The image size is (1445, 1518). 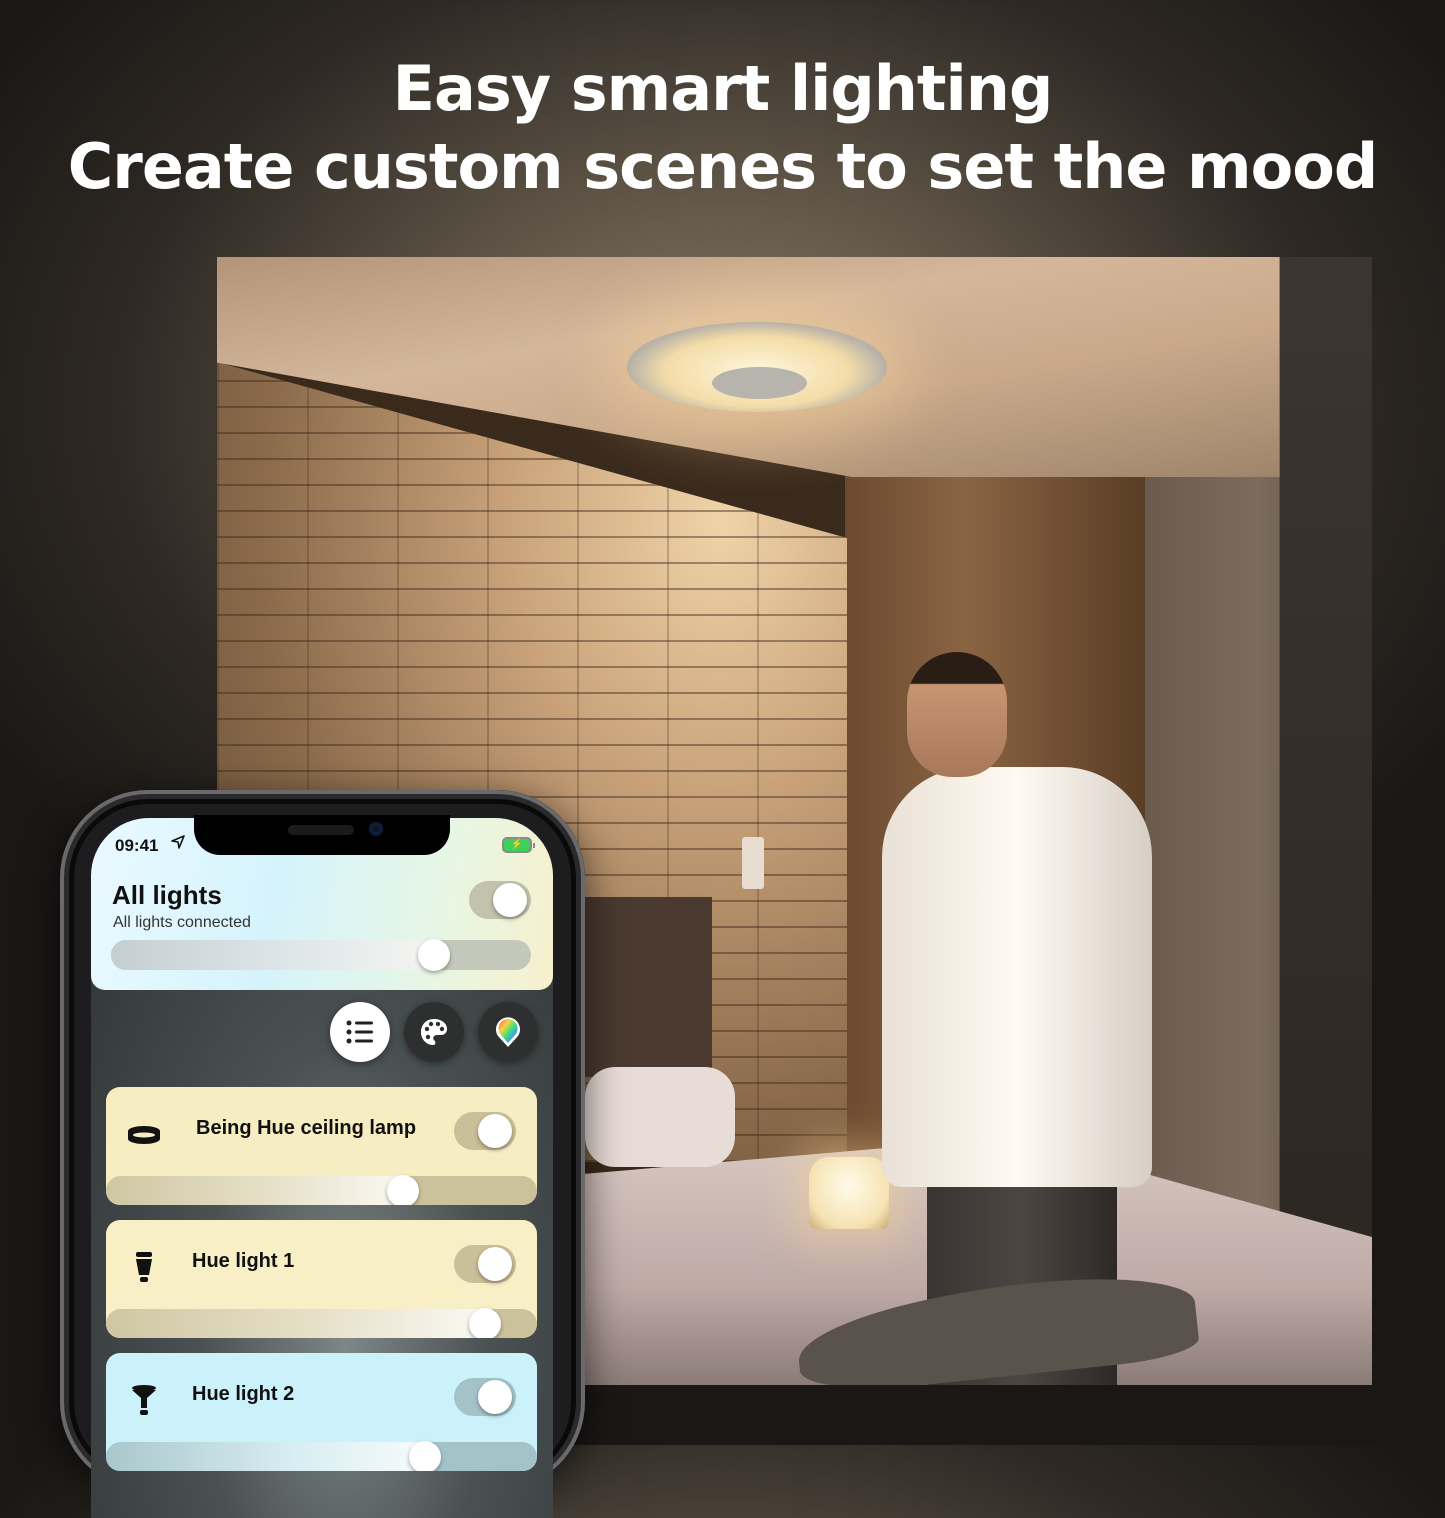 I want to click on headline-subtitle: Create custom scenes to set the mood, so click(x=722, y=166).